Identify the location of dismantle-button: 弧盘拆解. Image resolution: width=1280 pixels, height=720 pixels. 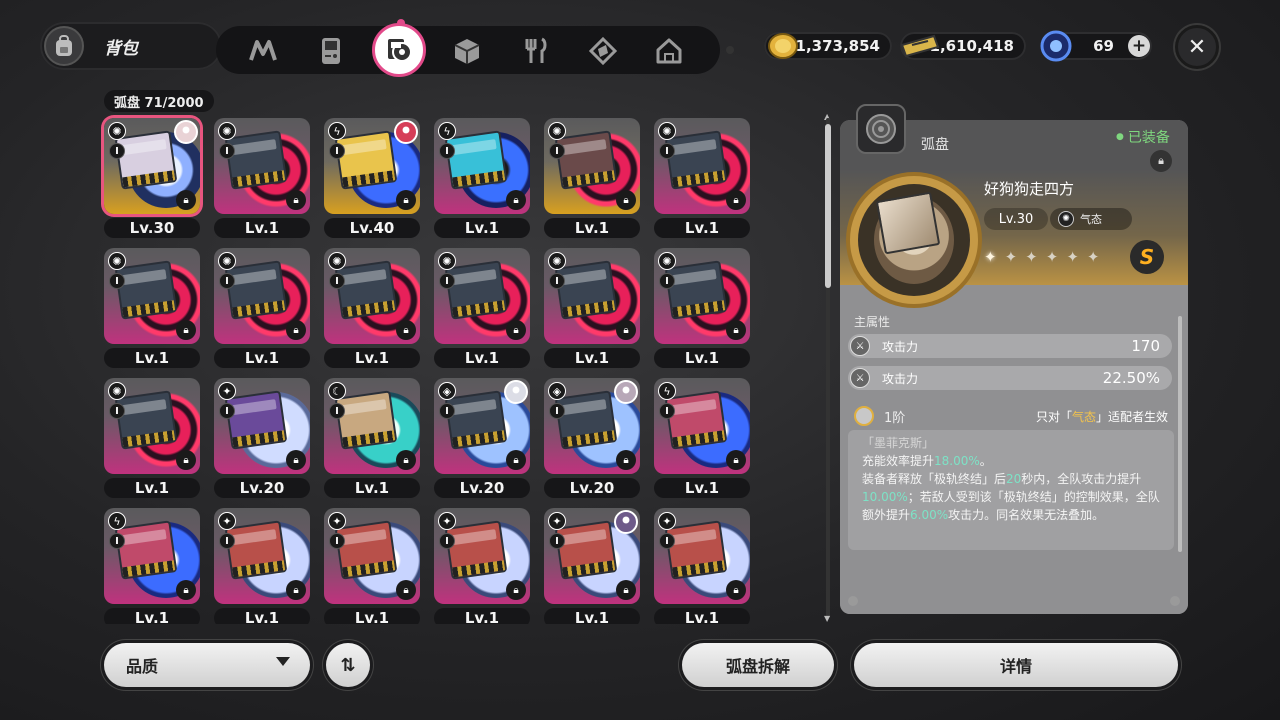
(758, 665).